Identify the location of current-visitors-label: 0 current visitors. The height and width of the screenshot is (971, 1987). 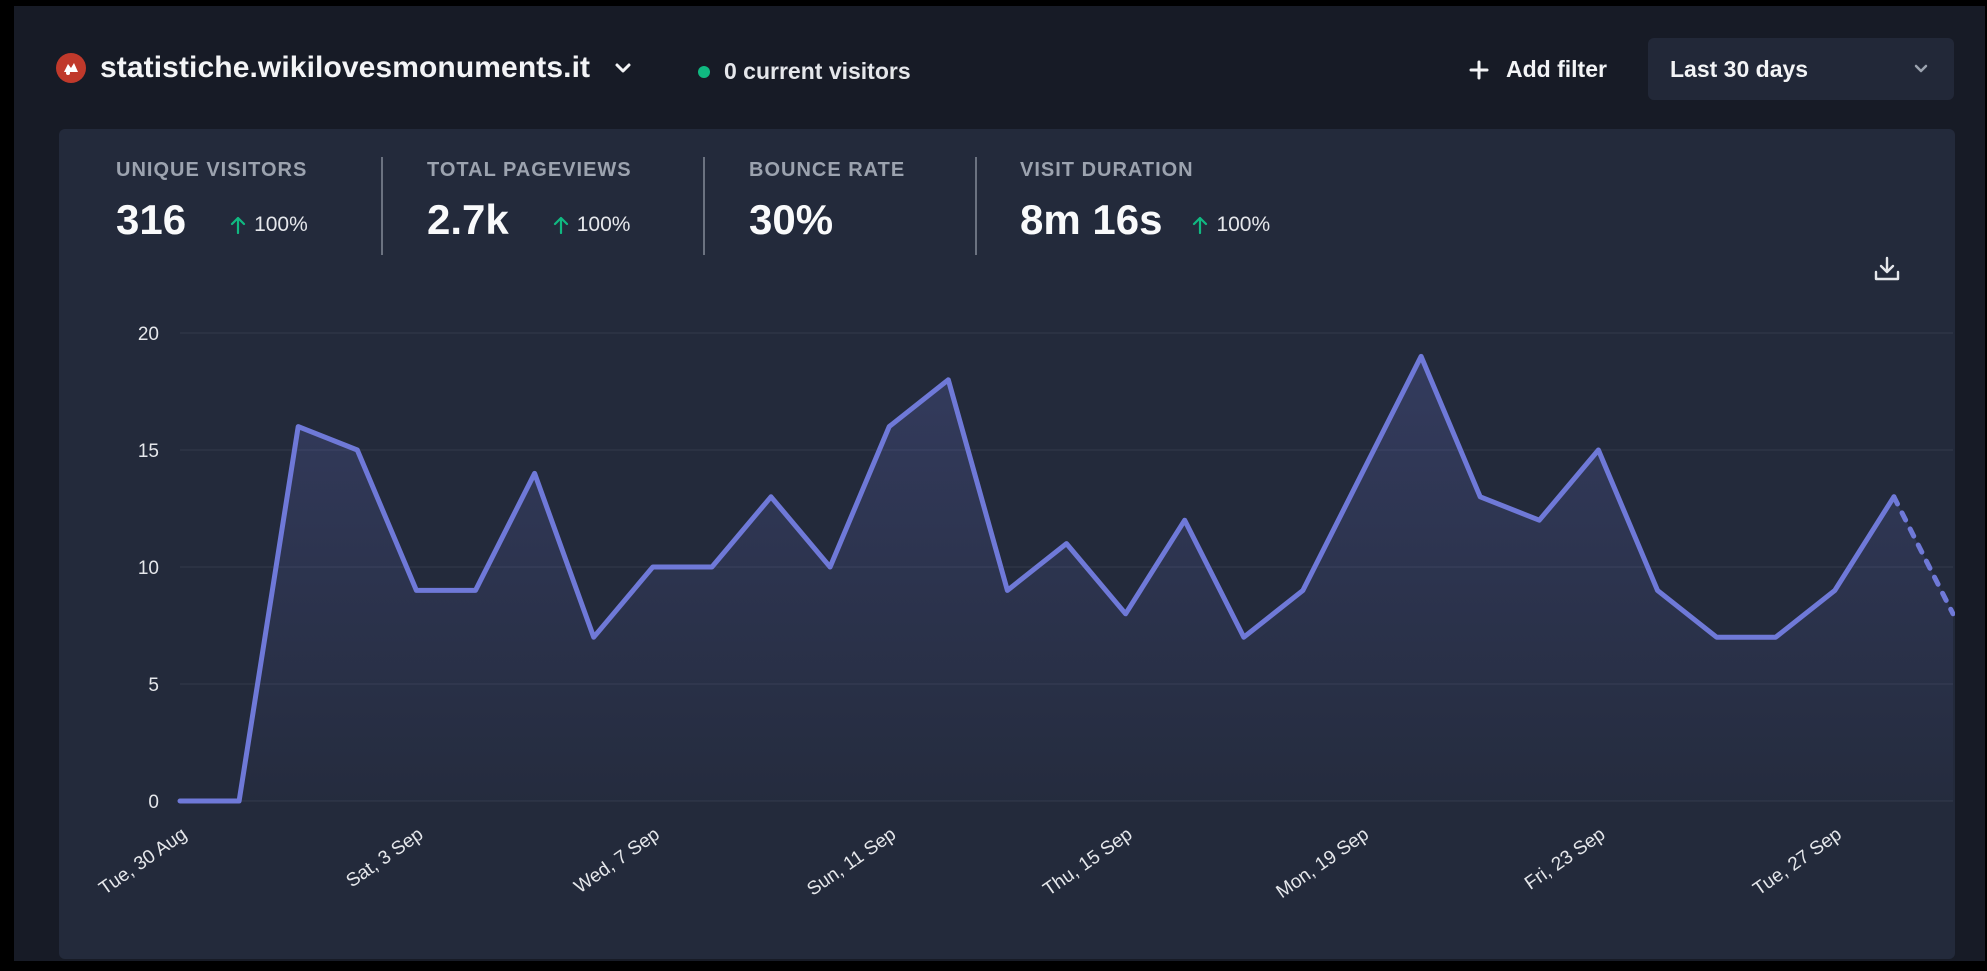
(817, 71).